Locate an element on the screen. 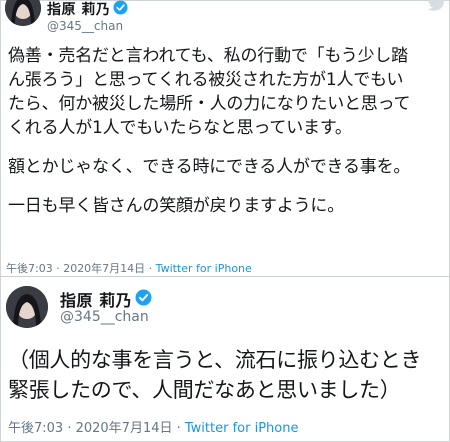 The width and height of the screenshot is (450, 442). tweet-text: （個人的な事を言うと、流石に振り込むとき 緊張したので、人間だなあと思いました） is located at coordinates (215, 375).